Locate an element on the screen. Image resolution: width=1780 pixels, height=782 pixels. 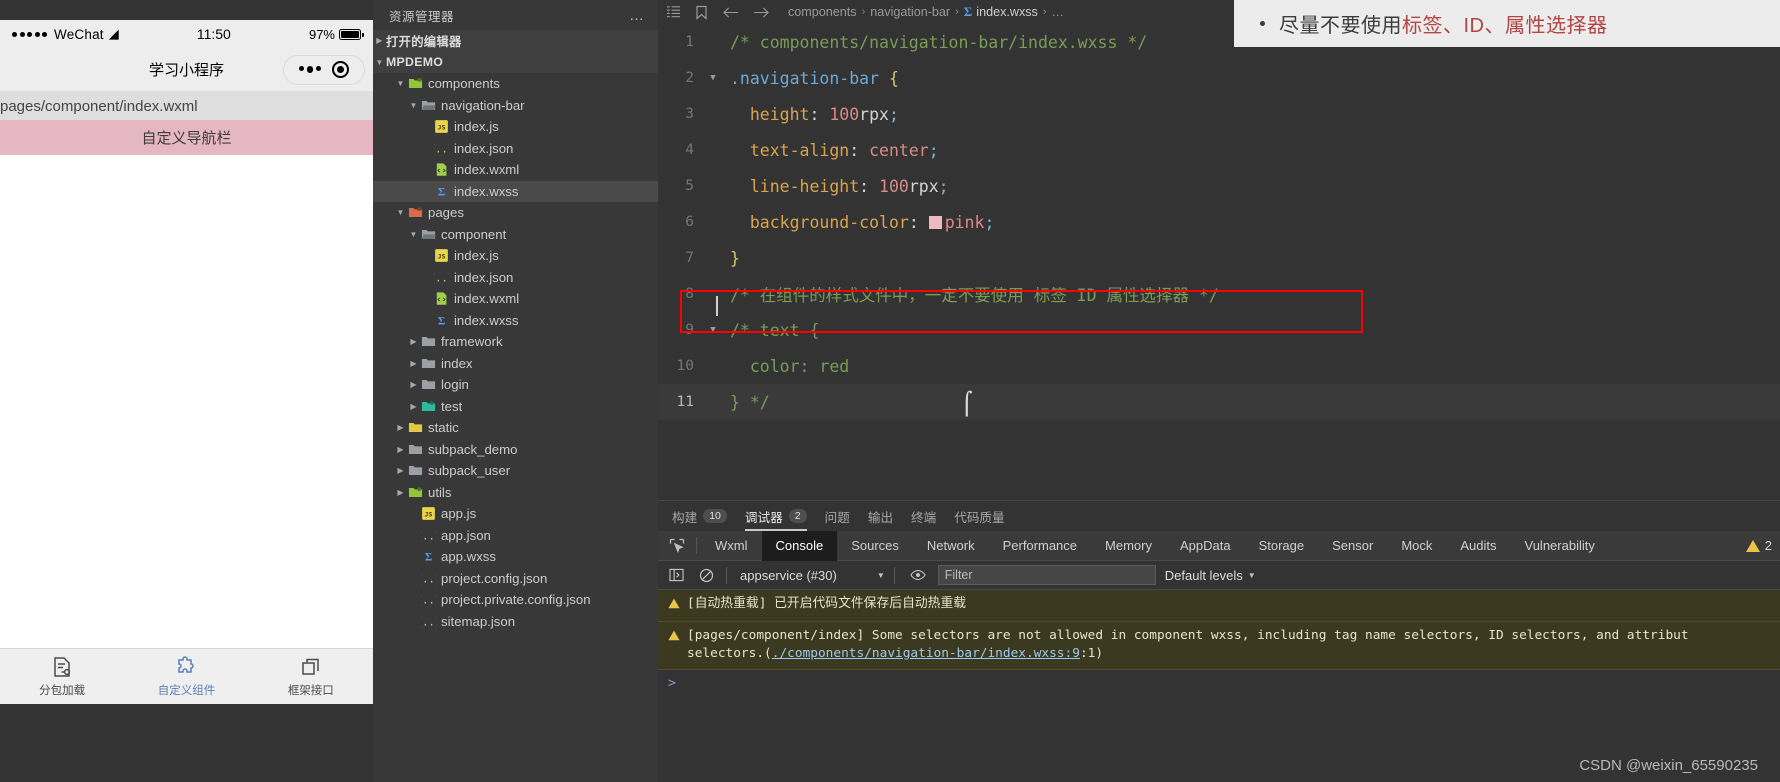
code-line: 3 height: 100rpx; is located at coordinates (1219, 114).